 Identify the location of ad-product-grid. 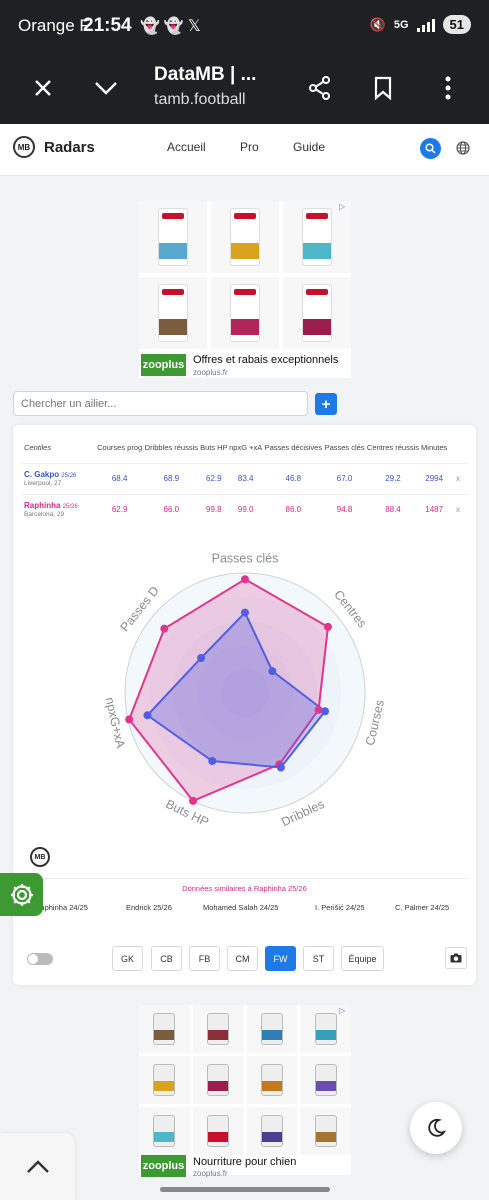
(245, 1080).